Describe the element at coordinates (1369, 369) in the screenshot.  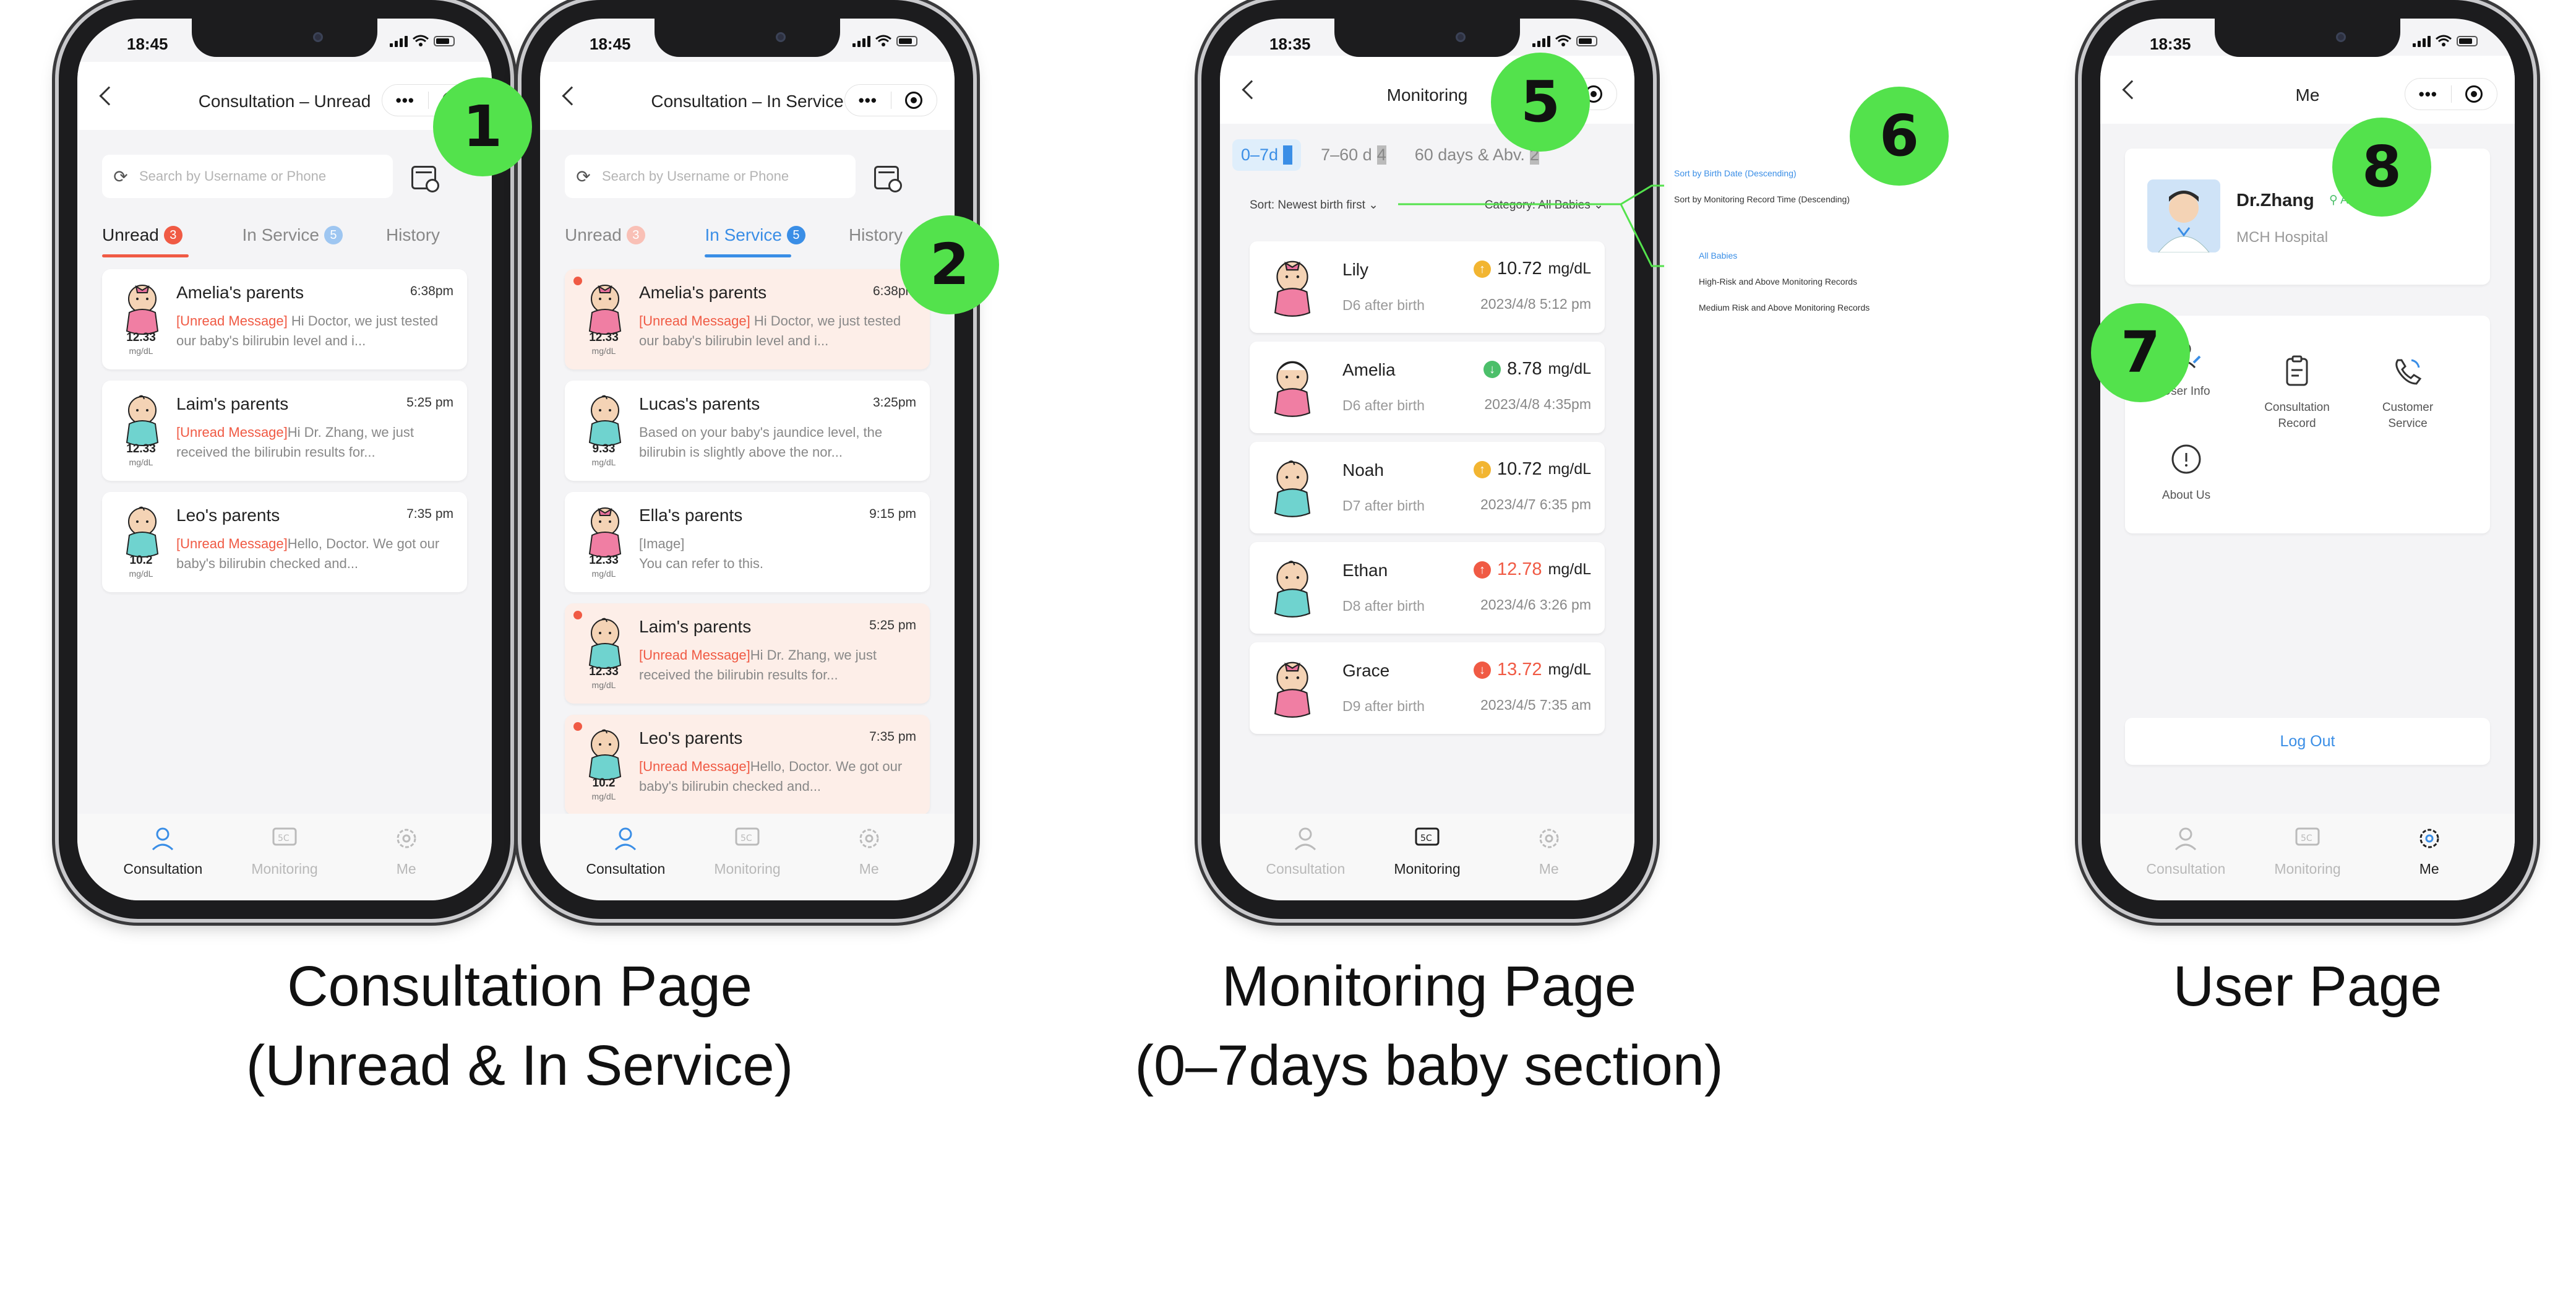
I see `baby-name: Amelia` at that location.